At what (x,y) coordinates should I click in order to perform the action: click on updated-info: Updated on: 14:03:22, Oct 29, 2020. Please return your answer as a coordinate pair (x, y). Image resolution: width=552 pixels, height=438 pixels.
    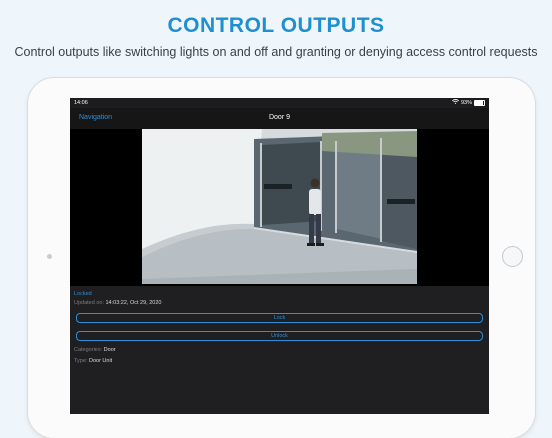
    Looking at the image, I should click on (117, 303).